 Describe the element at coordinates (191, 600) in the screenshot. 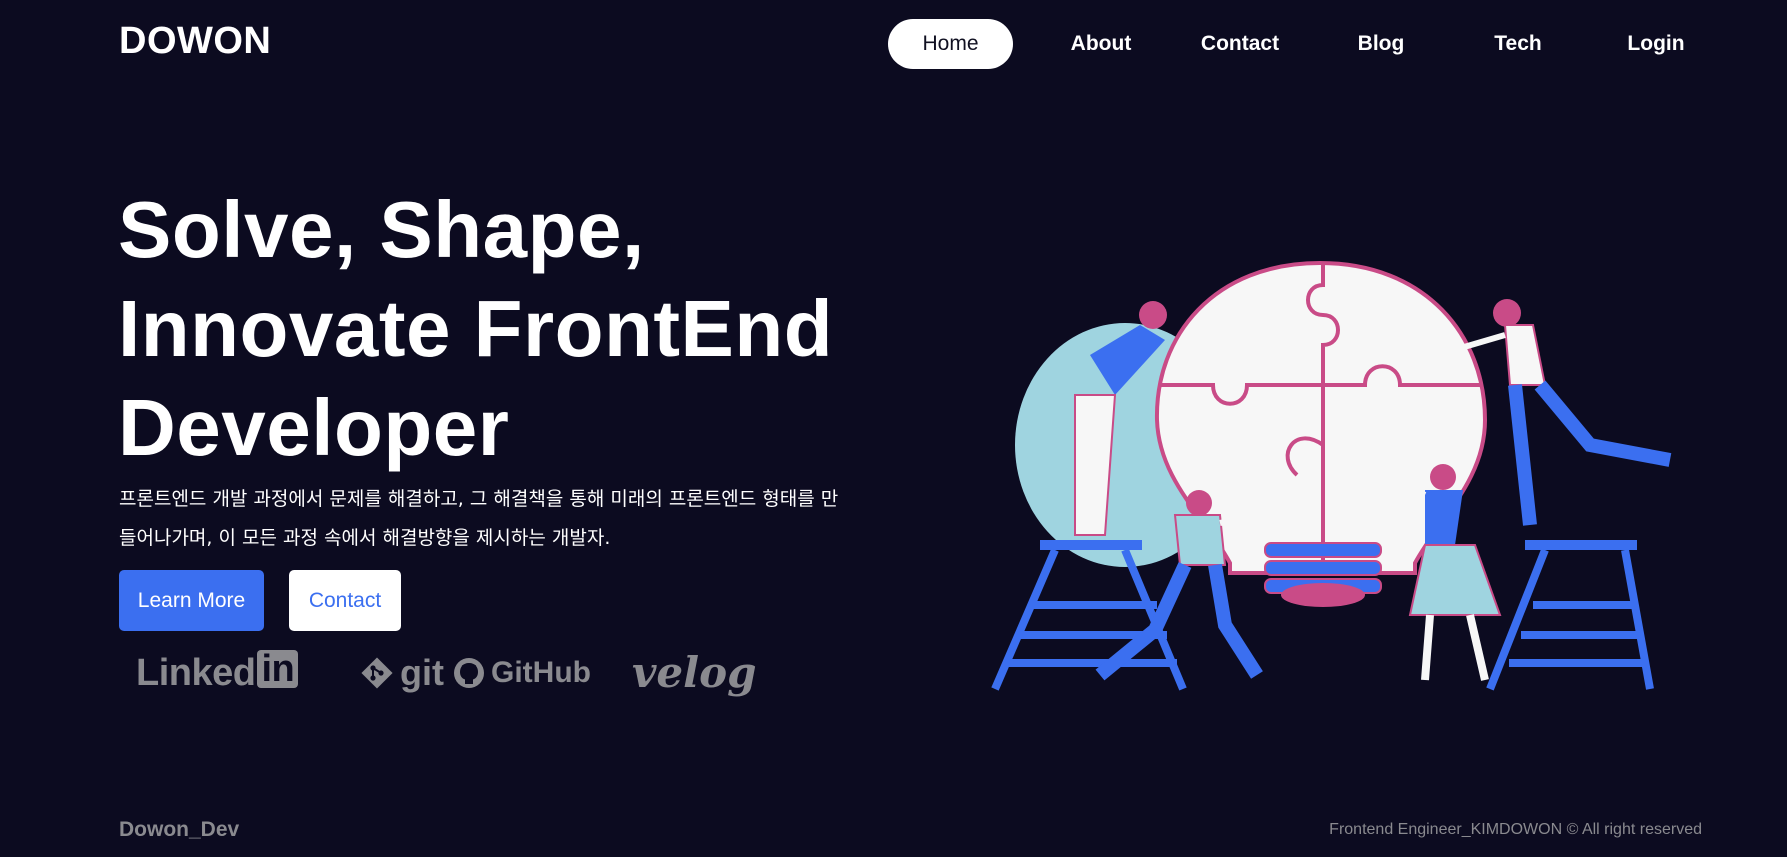

I see `learn-more-button: Learn More` at that location.